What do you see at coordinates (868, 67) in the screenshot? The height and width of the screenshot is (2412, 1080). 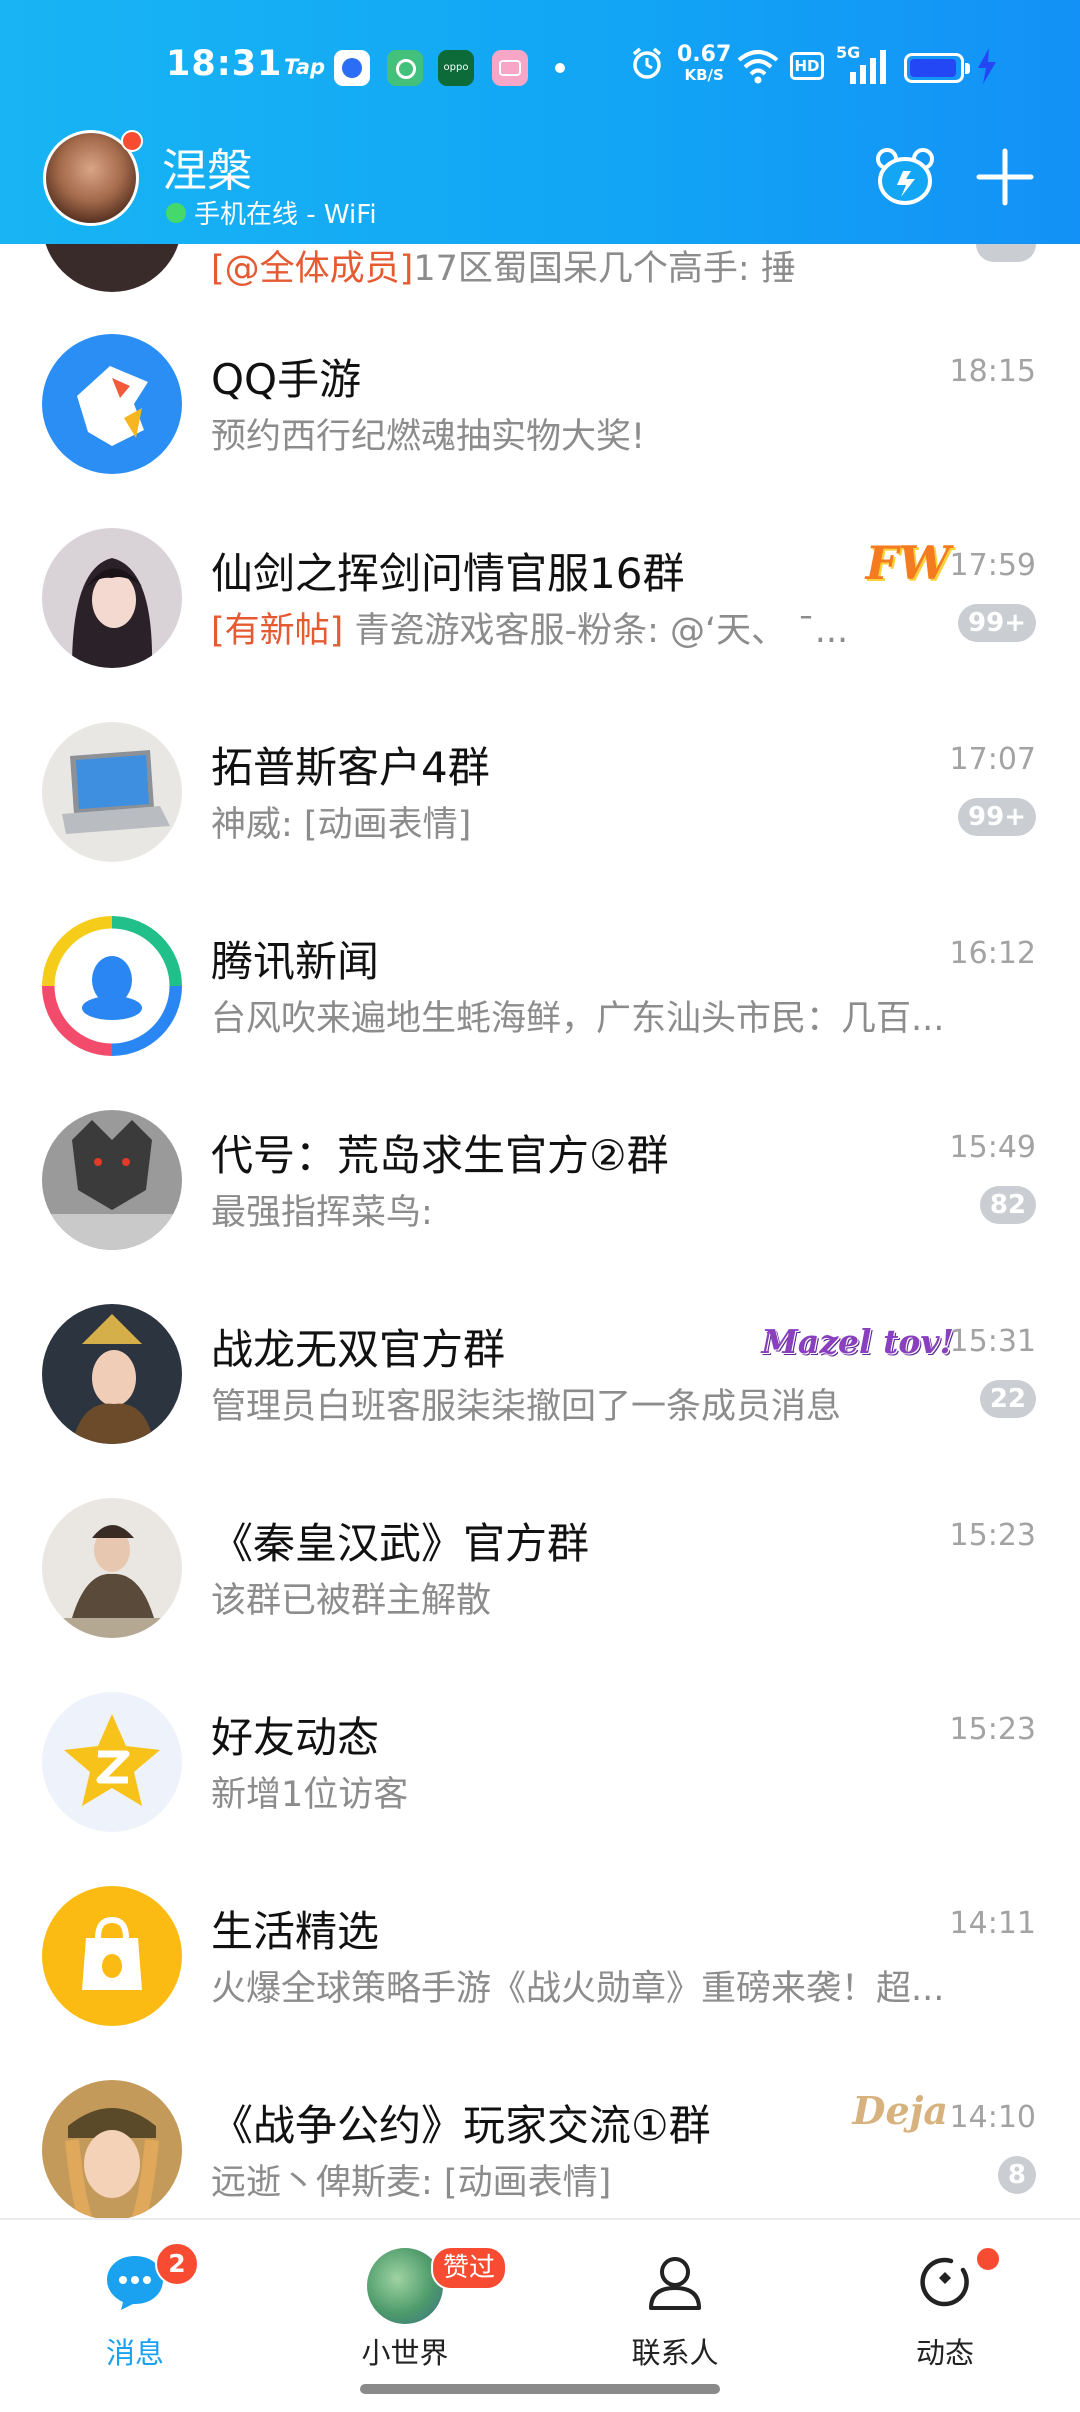 I see `signal-icon` at bounding box center [868, 67].